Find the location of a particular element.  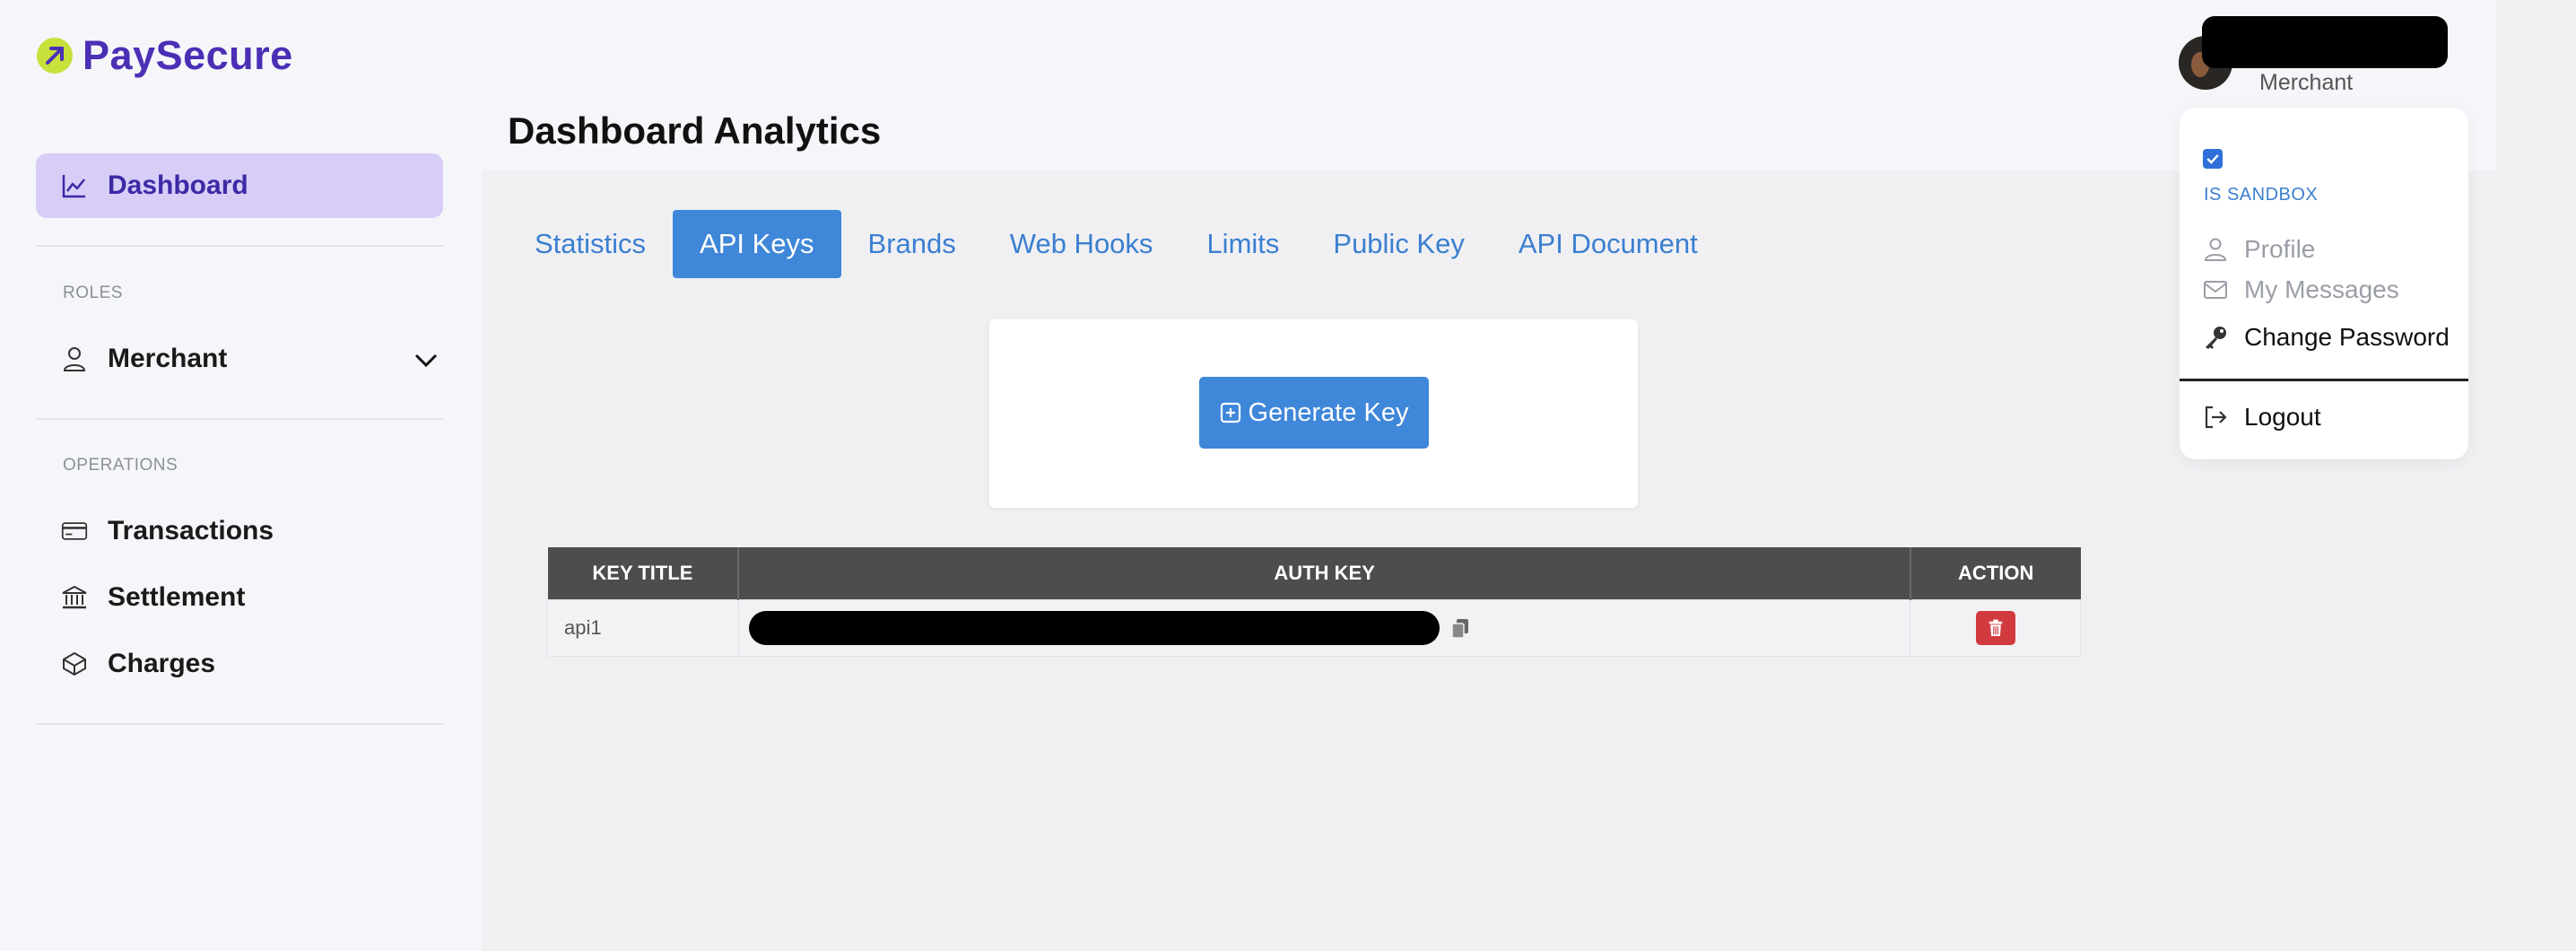

sandbox-checkbox is located at coordinates (2213, 159).